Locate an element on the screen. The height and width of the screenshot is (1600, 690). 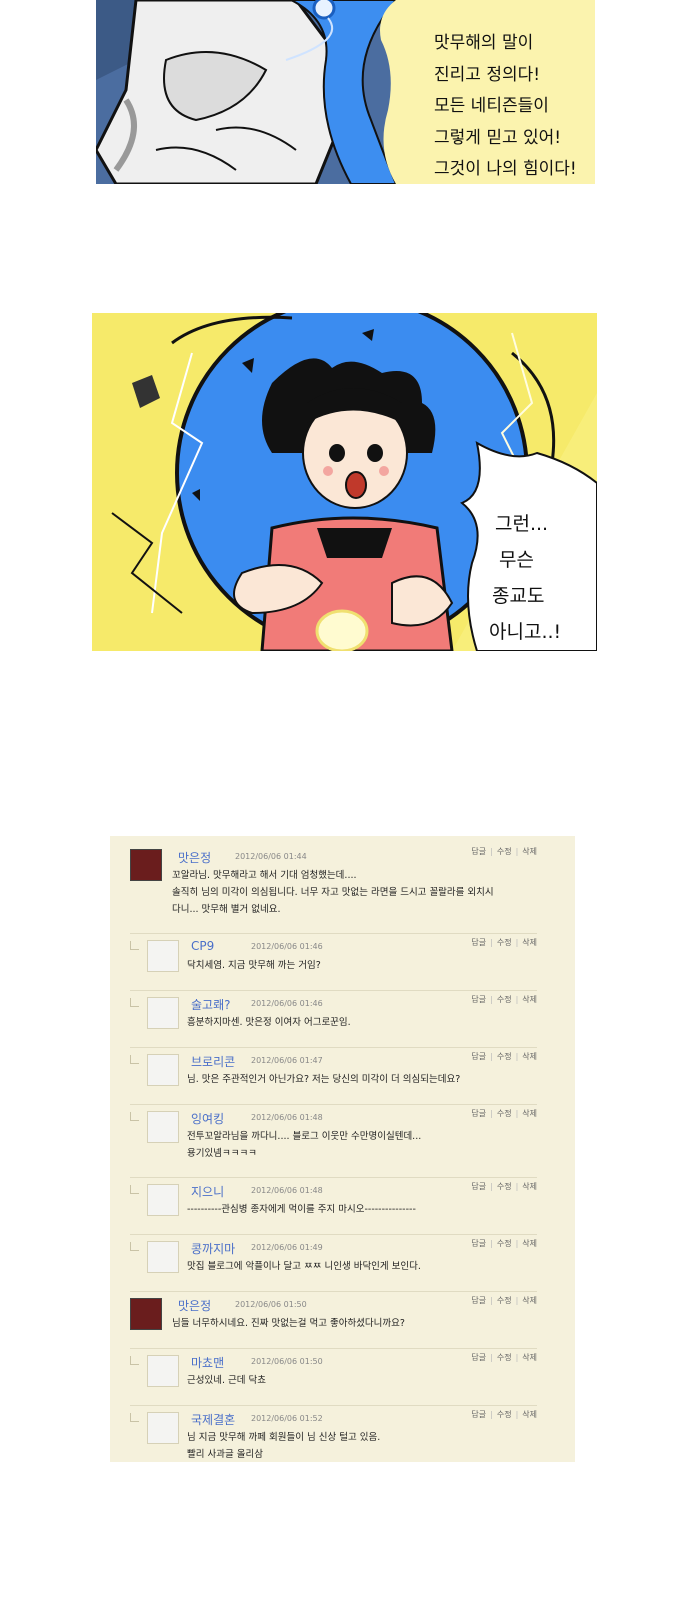
speech-line: 무슨 is located at coordinates (516, 560).